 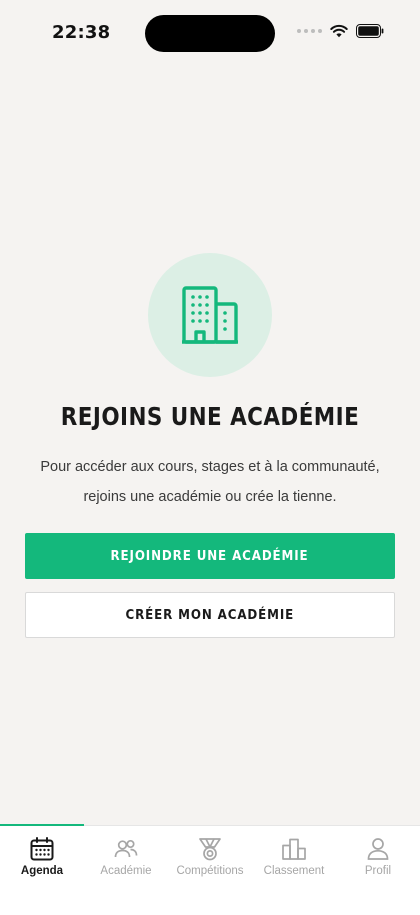 What do you see at coordinates (42, 825) in the screenshot?
I see `active-tab-indicator` at bounding box center [42, 825].